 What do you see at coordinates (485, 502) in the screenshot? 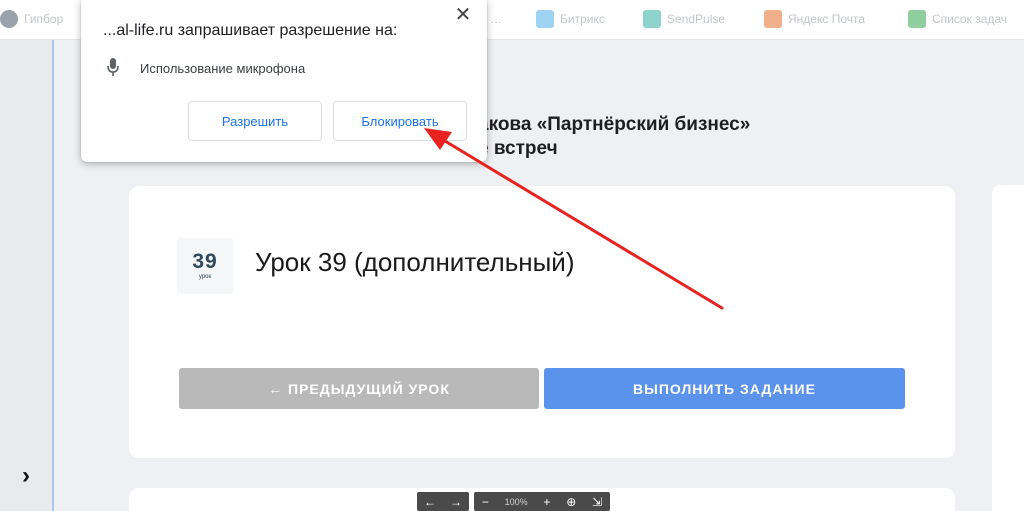
I see `zoom-out-icon: −` at bounding box center [485, 502].